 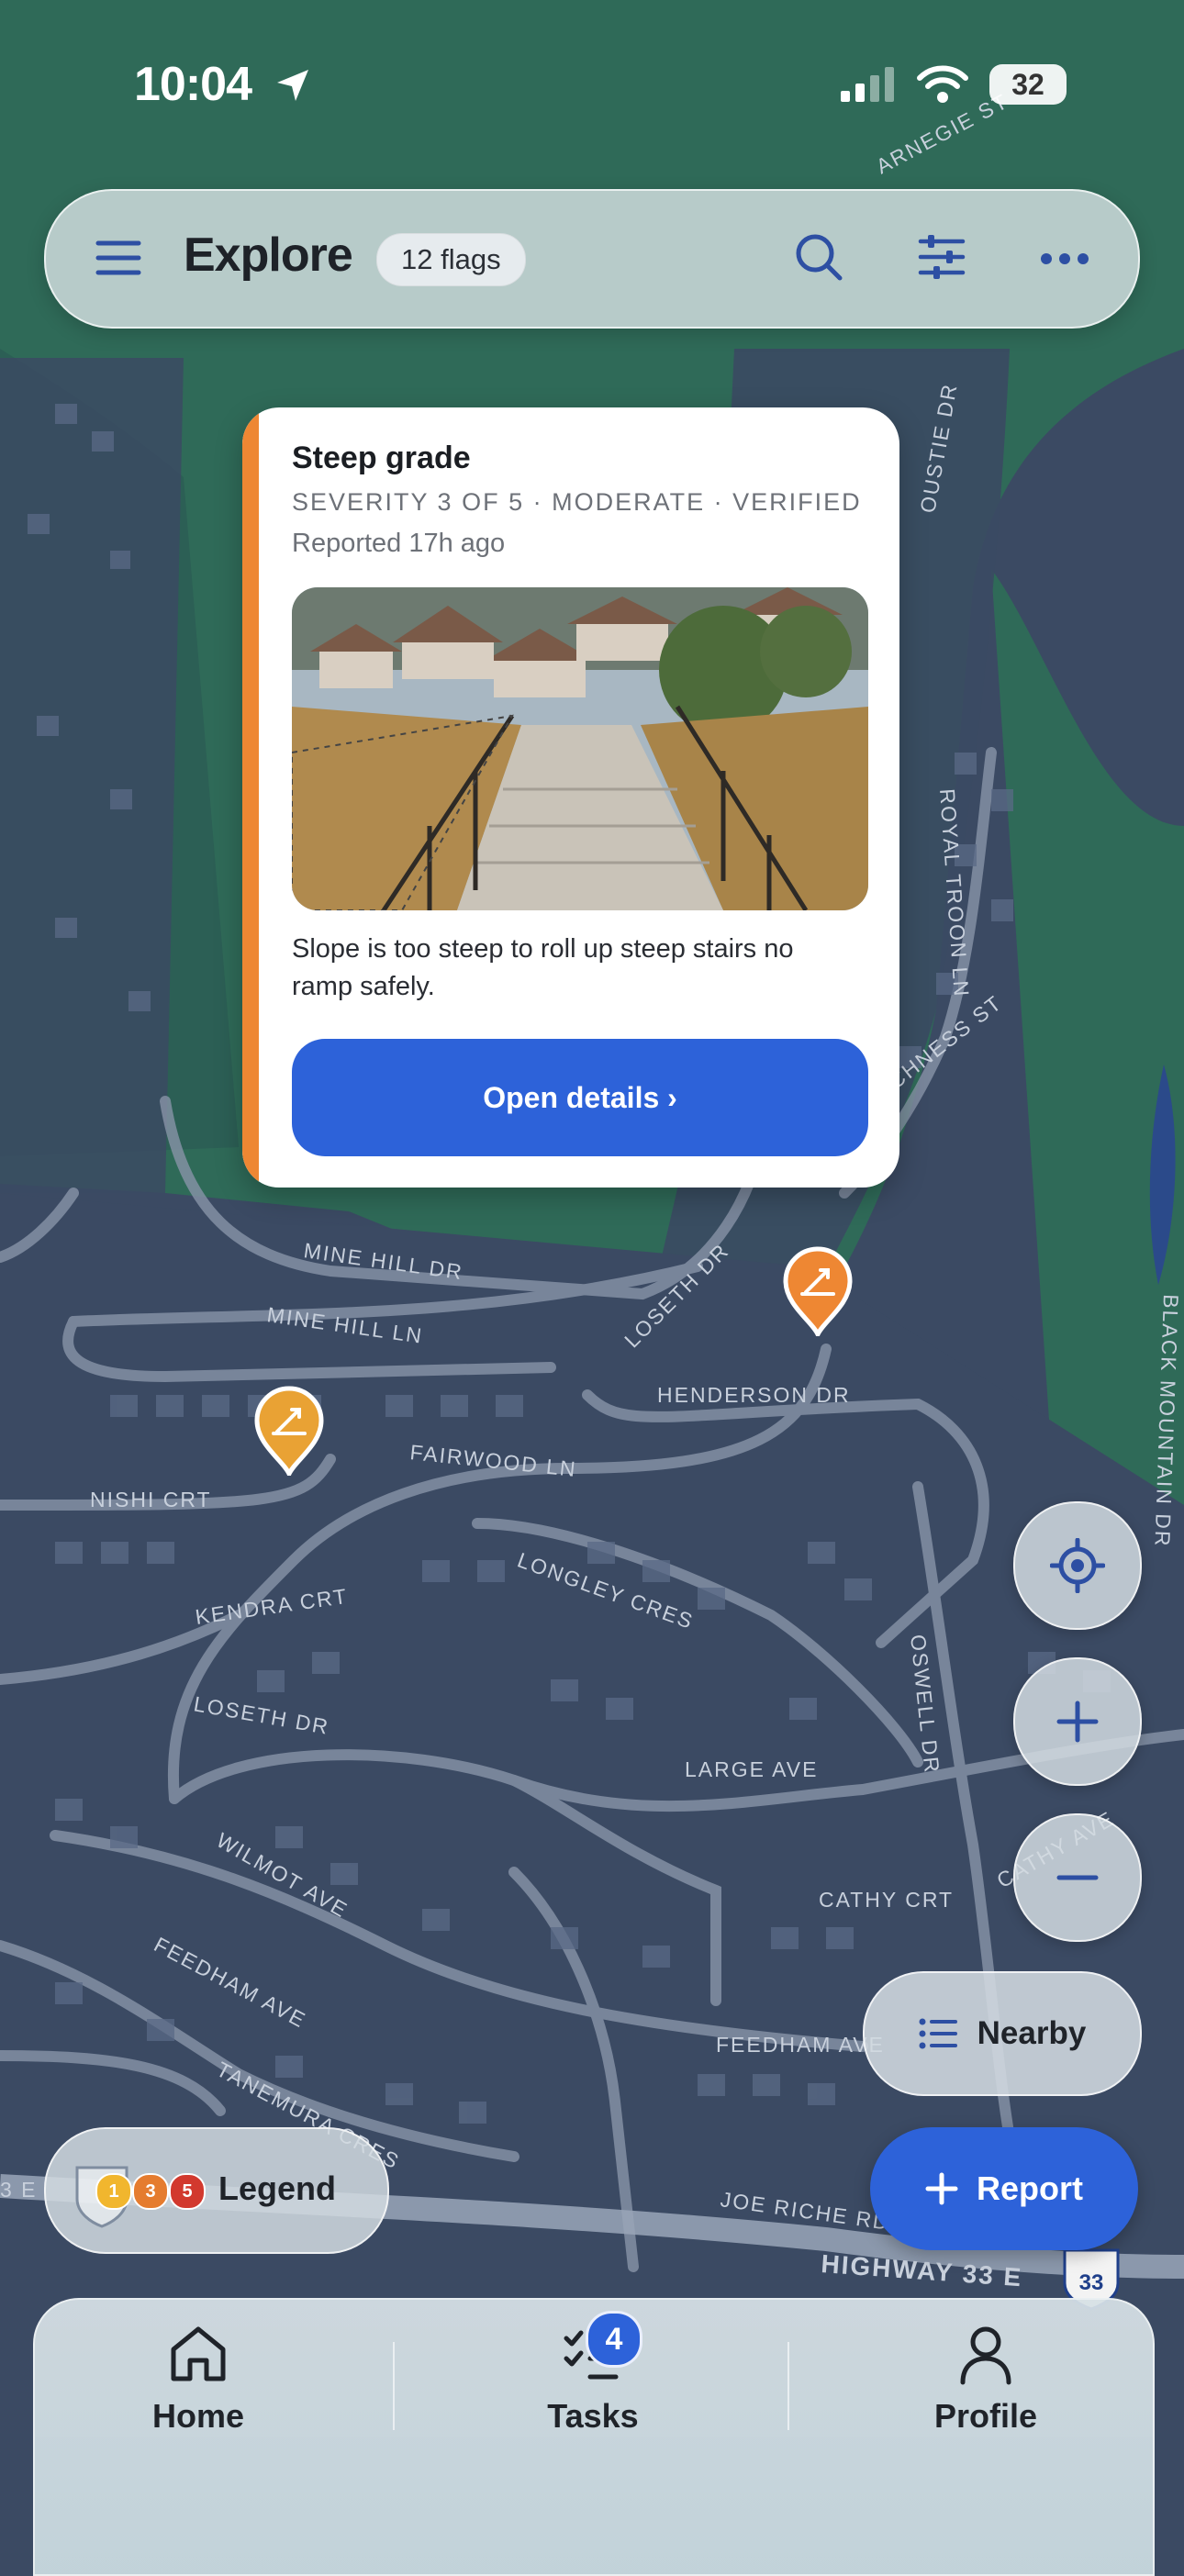 I want to click on menu-button, so click(x=118, y=257).